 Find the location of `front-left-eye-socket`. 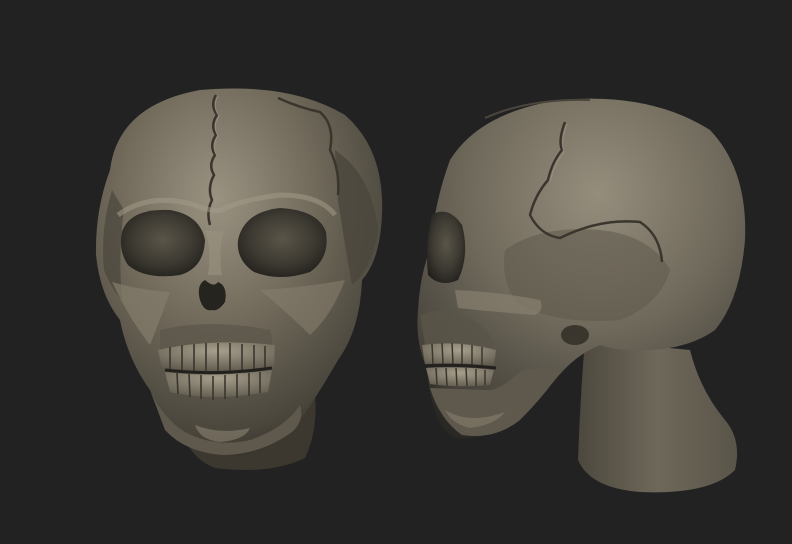

front-left-eye-socket is located at coordinates (162, 243).